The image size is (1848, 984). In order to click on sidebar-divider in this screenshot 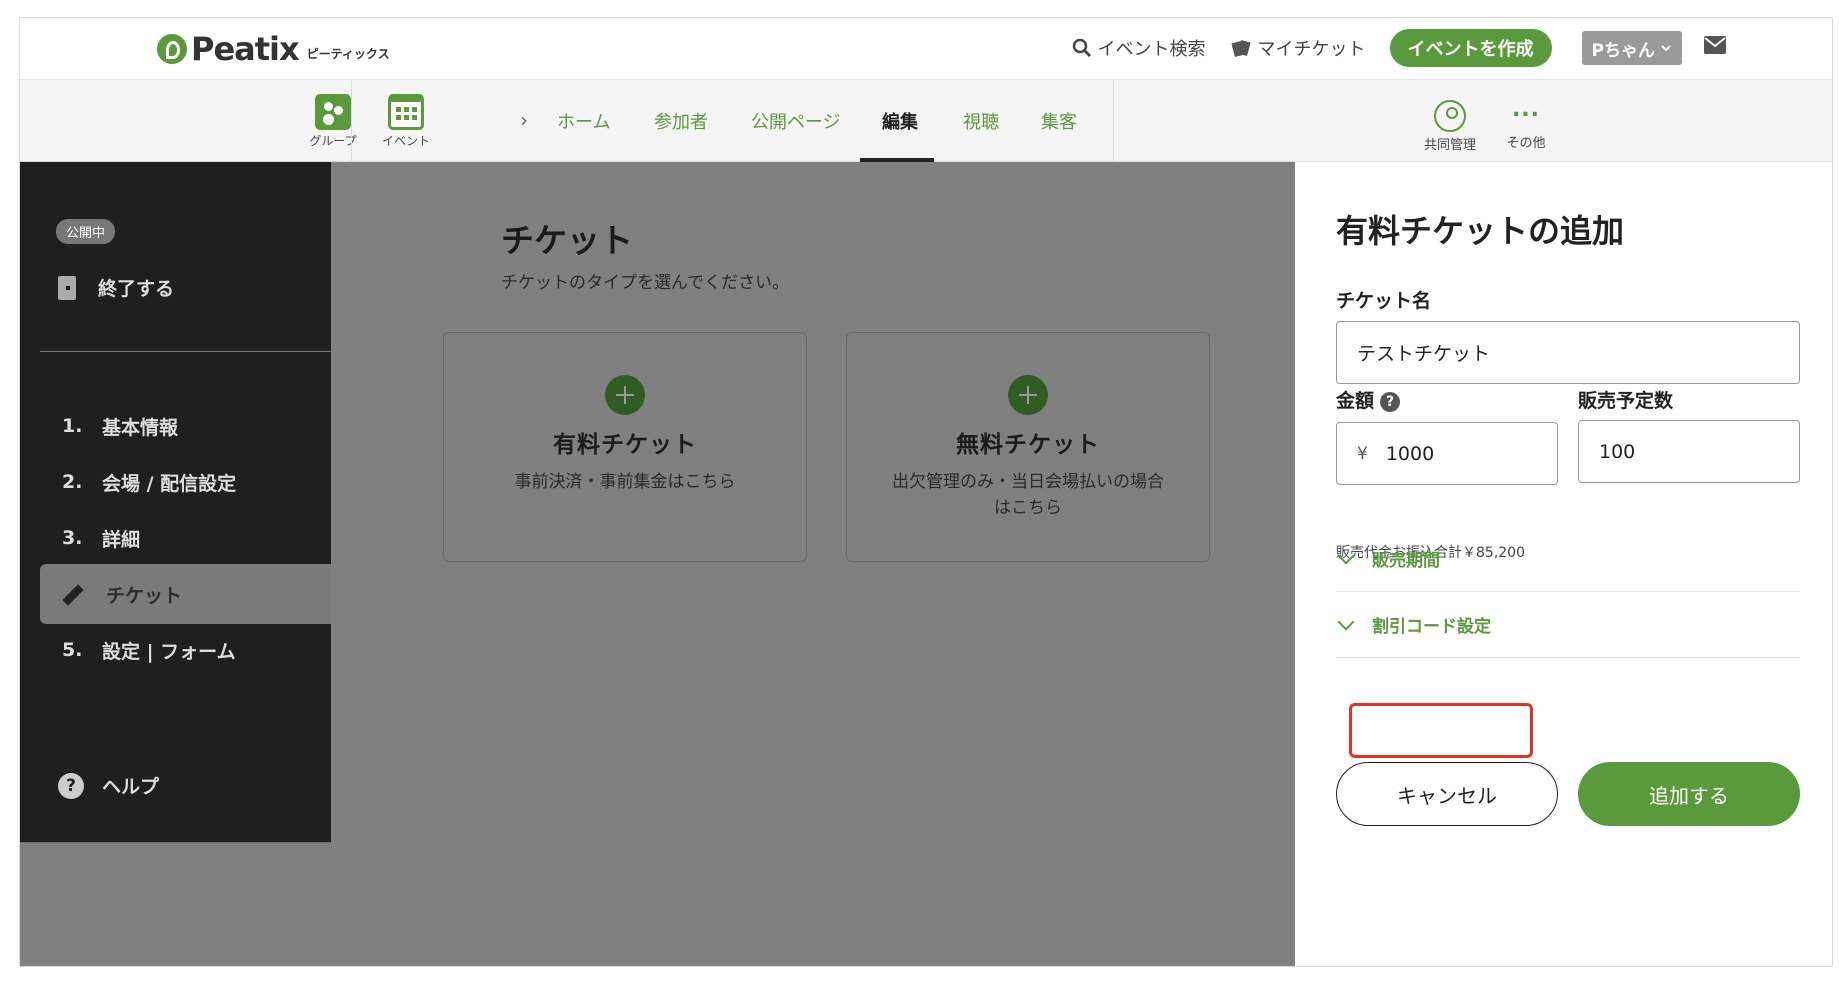, I will do `click(185, 351)`.